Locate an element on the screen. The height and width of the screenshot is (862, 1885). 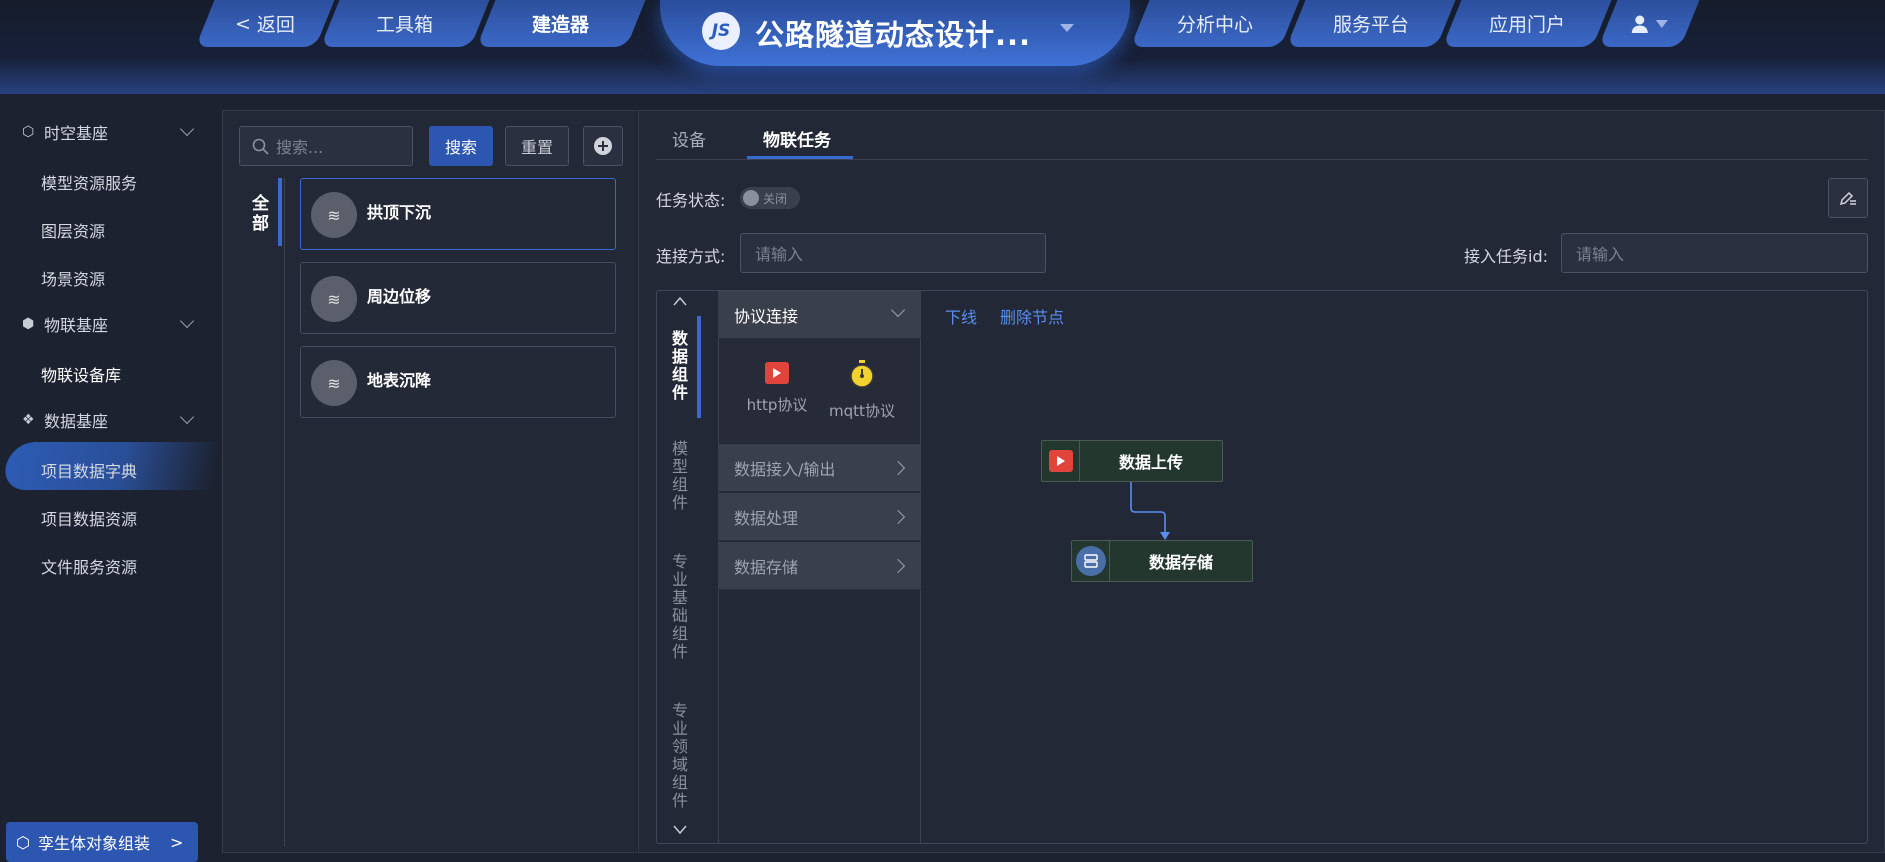
http-protocol-label: http协议 is located at coordinates (777, 405).